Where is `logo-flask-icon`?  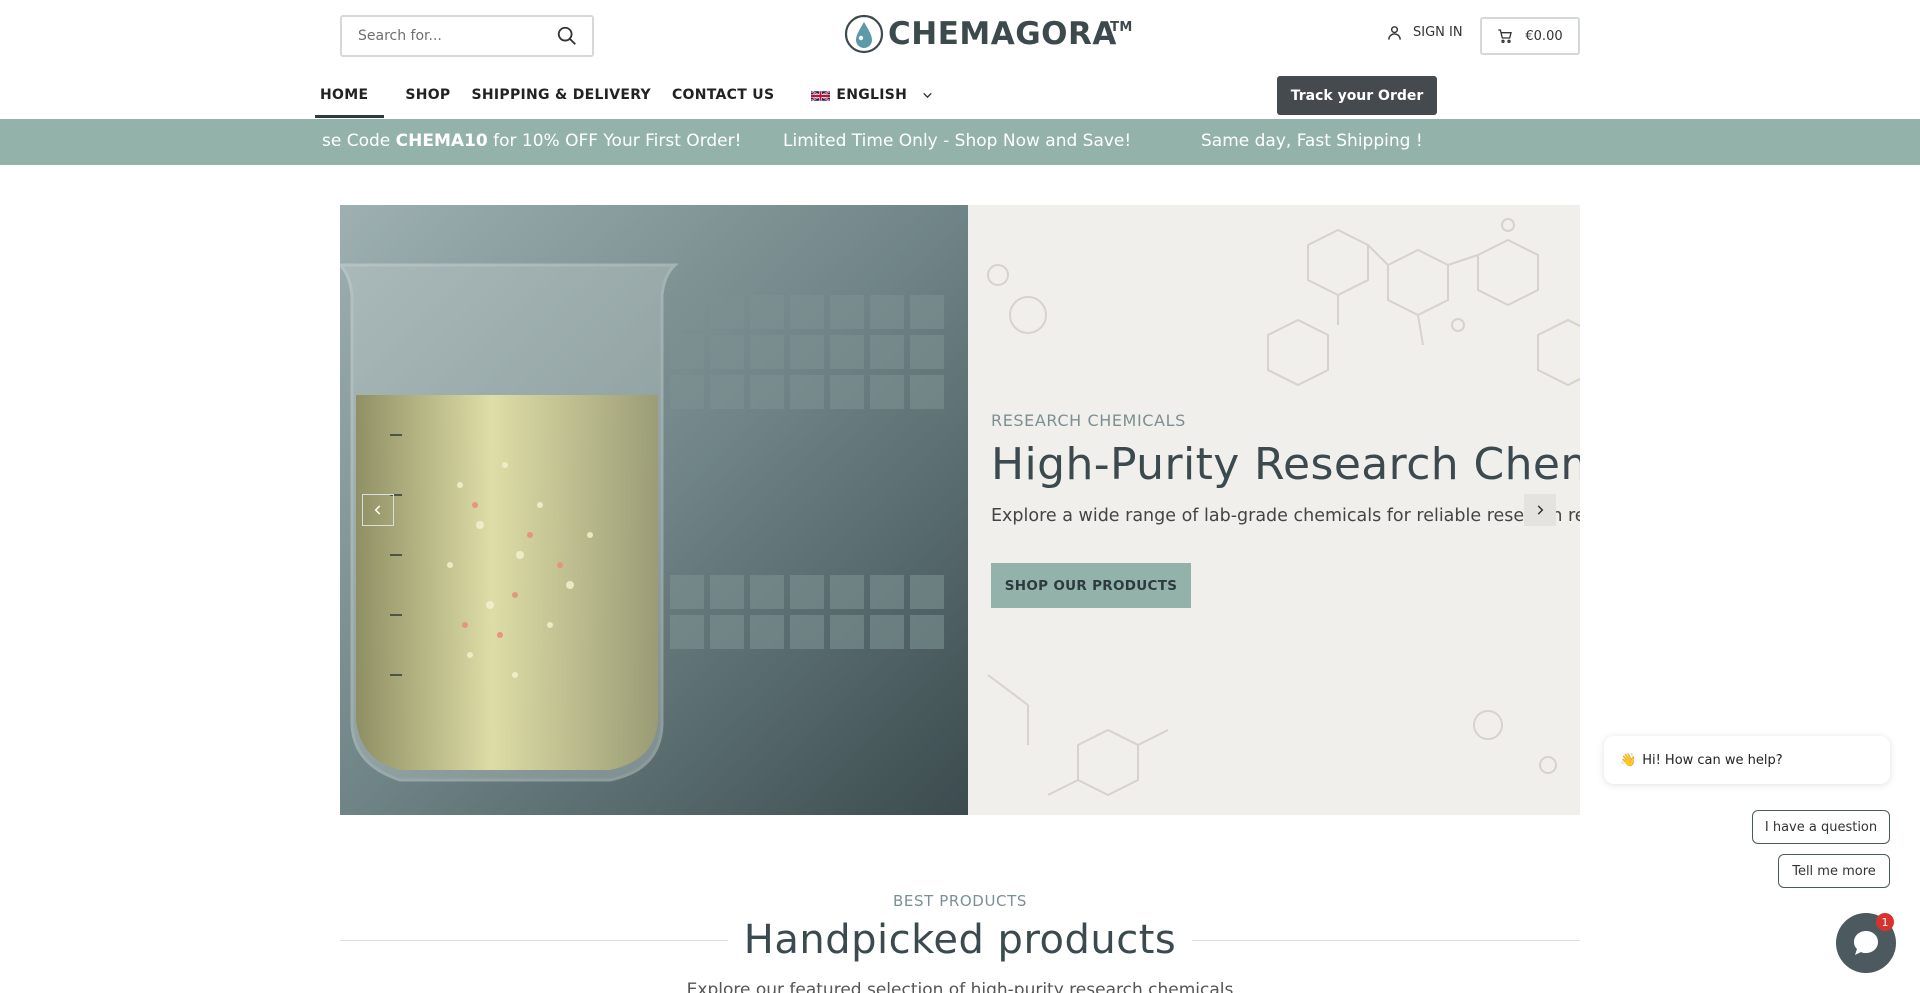 logo-flask-icon is located at coordinates (864, 34).